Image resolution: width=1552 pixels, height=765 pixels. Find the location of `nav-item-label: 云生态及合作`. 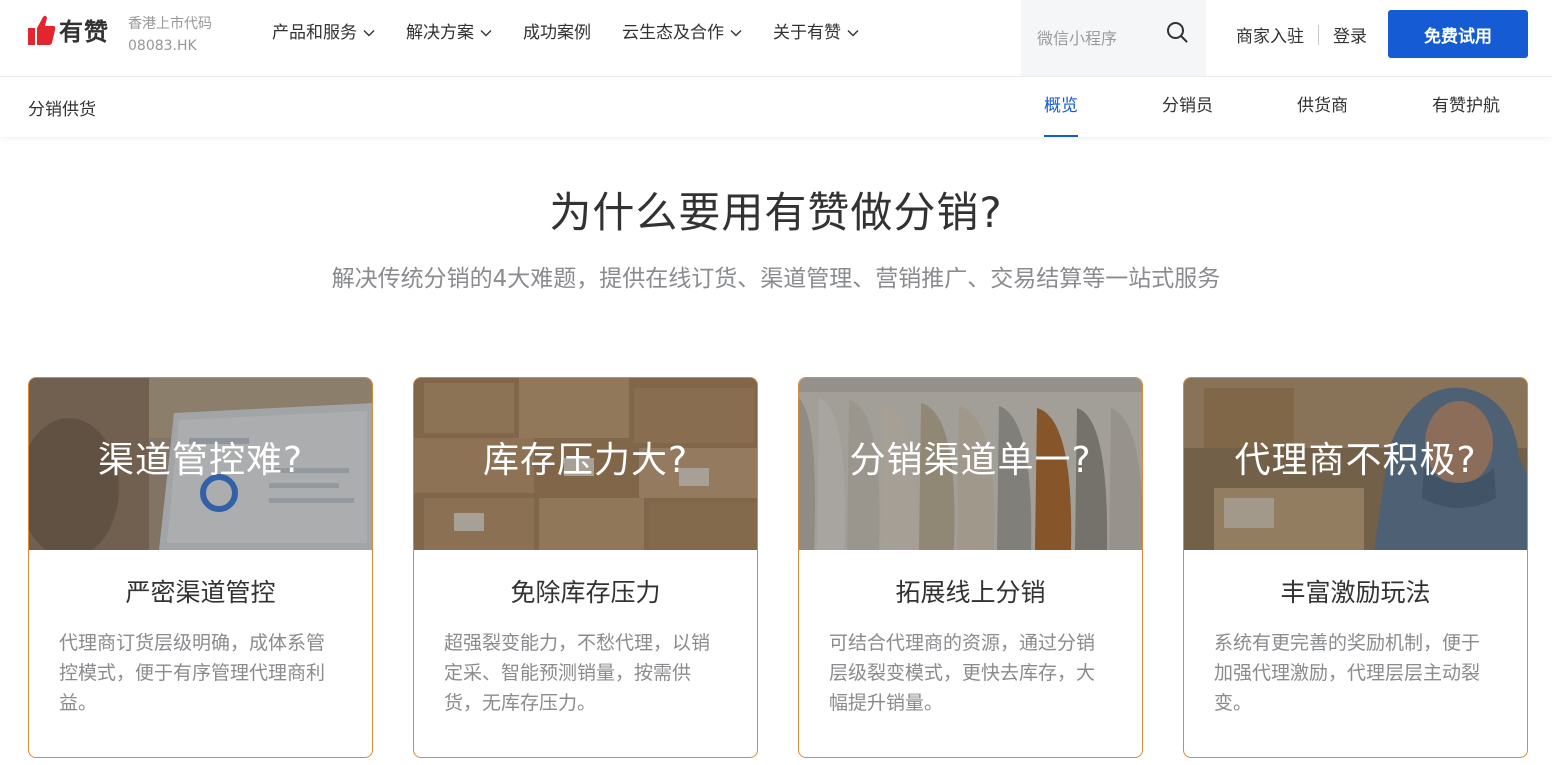

nav-item-label: 云生态及合作 is located at coordinates (673, 33).